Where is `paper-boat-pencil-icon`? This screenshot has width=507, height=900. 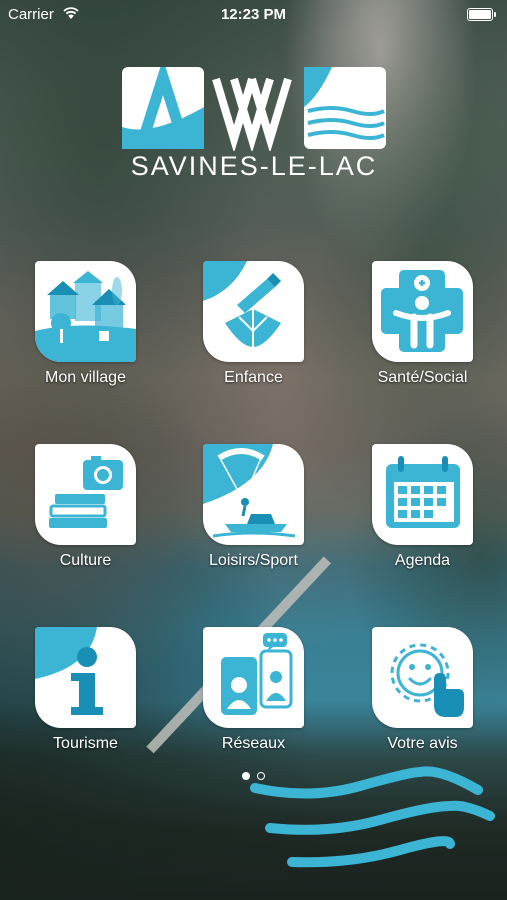 paper-boat-pencil-icon is located at coordinates (242, 304).